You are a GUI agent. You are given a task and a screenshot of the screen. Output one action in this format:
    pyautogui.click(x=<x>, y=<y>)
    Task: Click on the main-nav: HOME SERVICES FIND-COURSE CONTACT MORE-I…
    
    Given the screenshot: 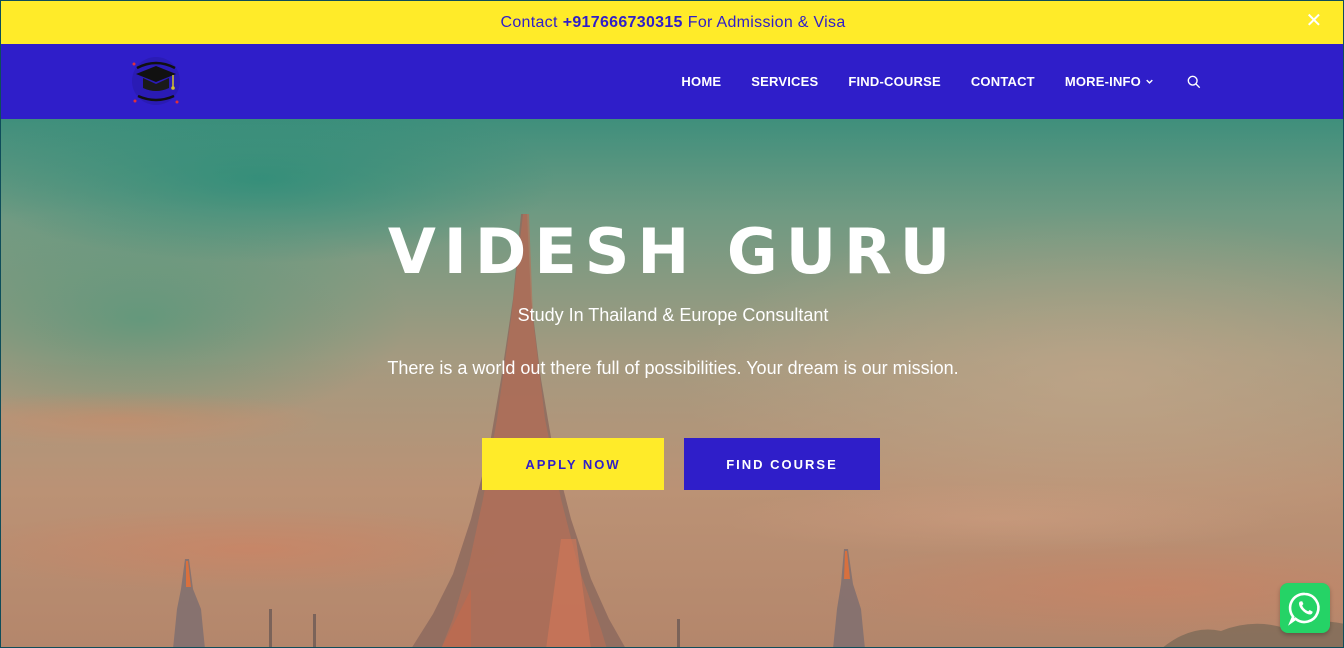 What is the action you would take?
    pyautogui.click(x=672, y=81)
    